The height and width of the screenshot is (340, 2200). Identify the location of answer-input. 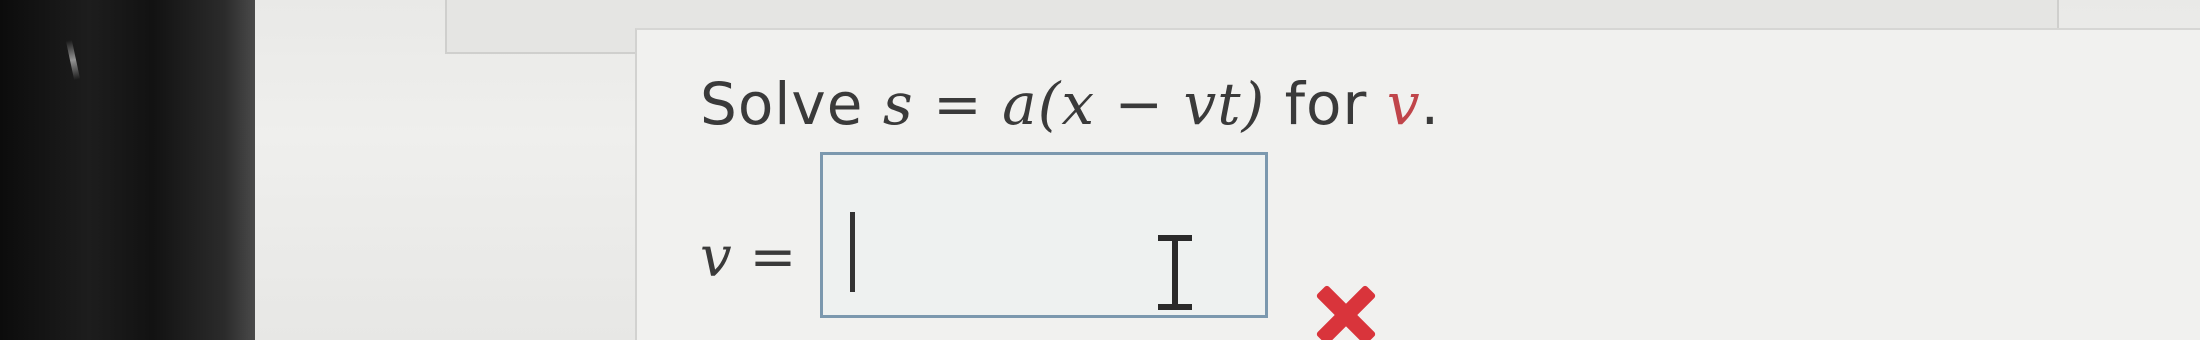
(1044, 235).